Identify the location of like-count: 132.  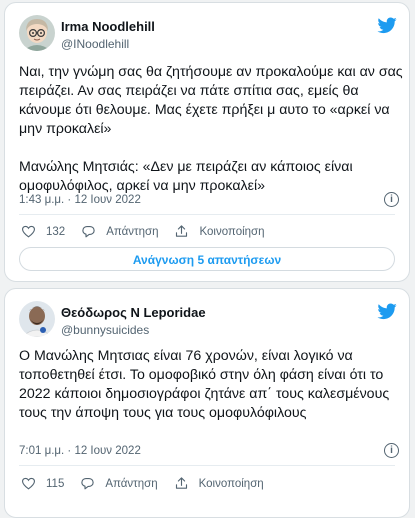
(56, 231).